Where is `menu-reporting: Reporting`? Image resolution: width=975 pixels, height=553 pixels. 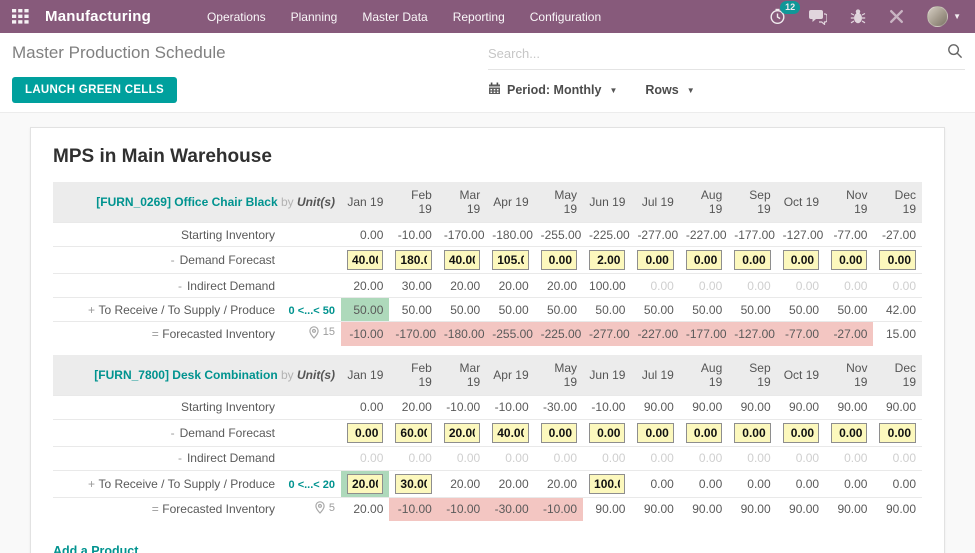
menu-reporting: Reporting is located at coordinates (479, 17).